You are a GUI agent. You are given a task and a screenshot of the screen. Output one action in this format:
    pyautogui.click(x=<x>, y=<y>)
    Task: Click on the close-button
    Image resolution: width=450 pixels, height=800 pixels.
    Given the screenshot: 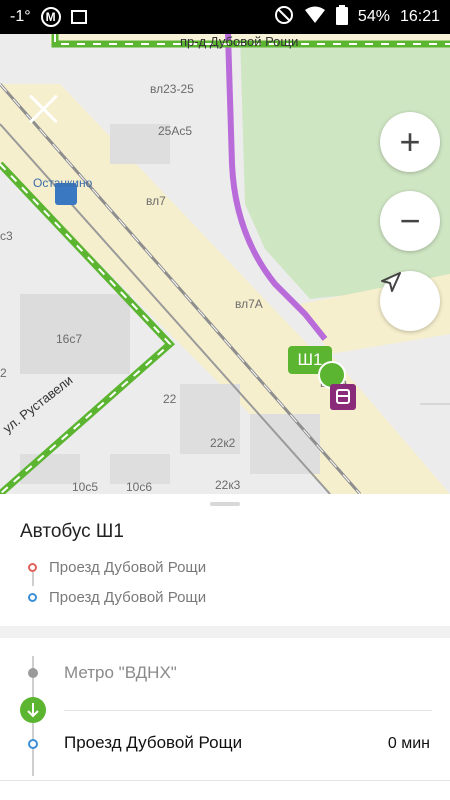 What is the action you would take?
    pyautogui.click(x=43, y=109)
    